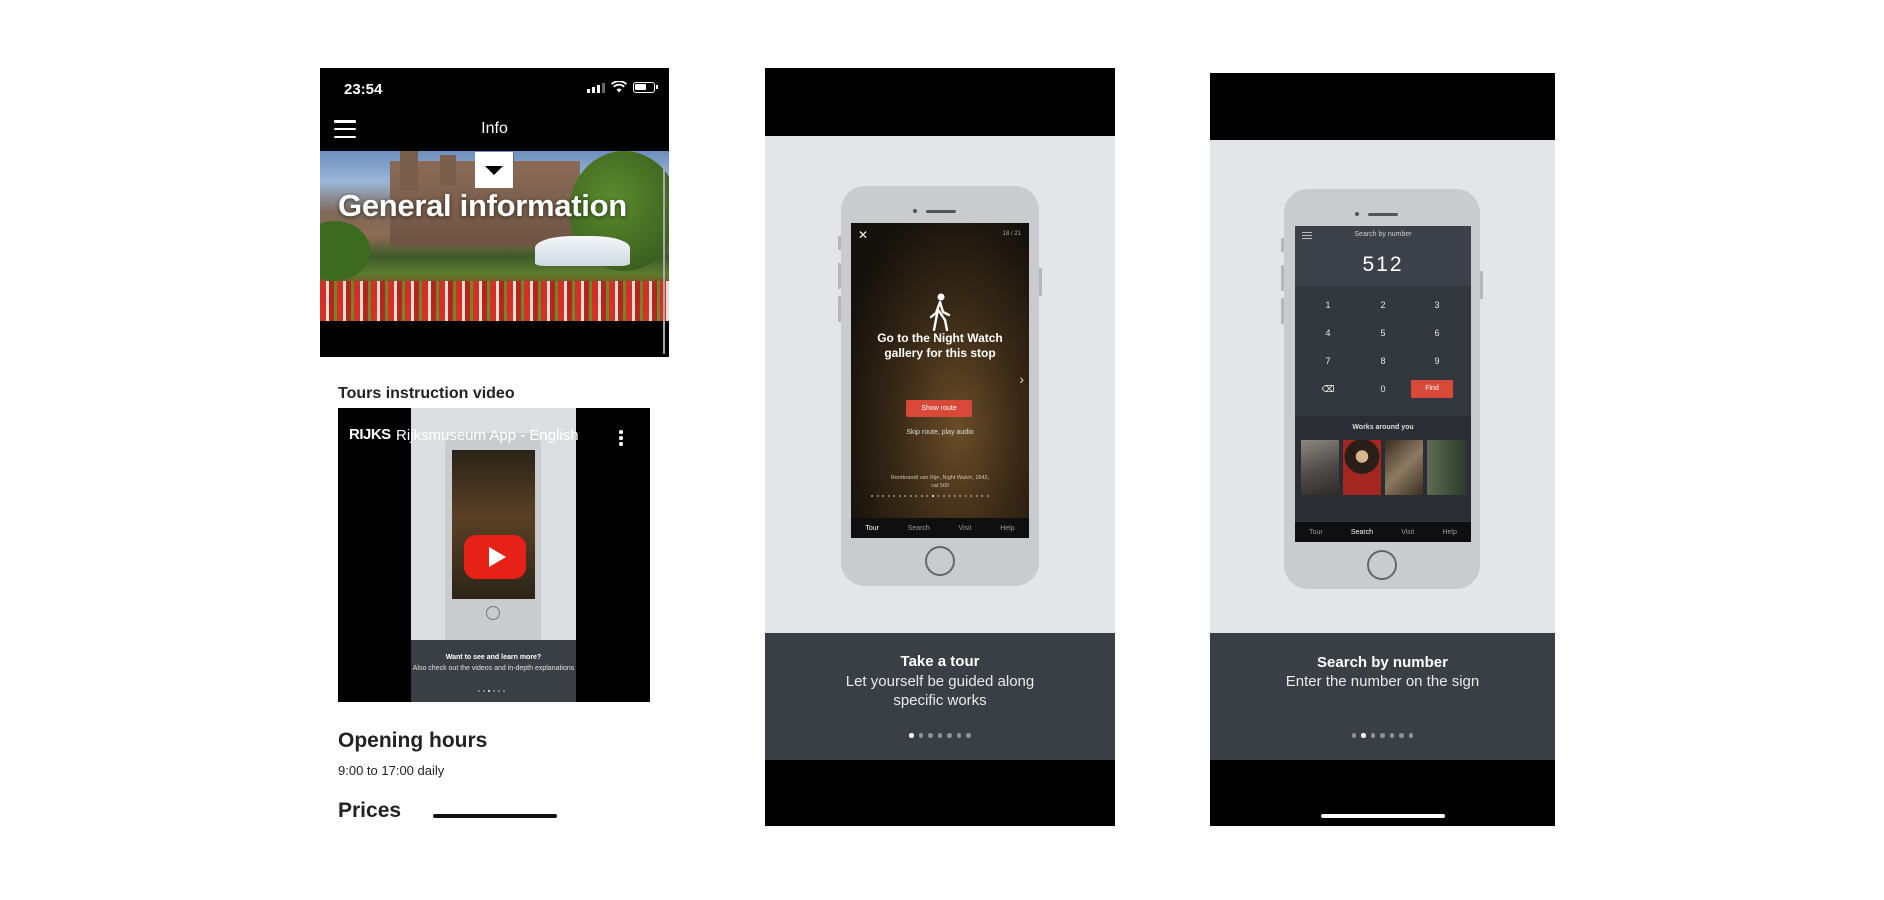  What do you see at coordinates (487, 435) in the screenshot?
I see `video-title: Rijksmuseum App - English` at bounding box center [487, 435].